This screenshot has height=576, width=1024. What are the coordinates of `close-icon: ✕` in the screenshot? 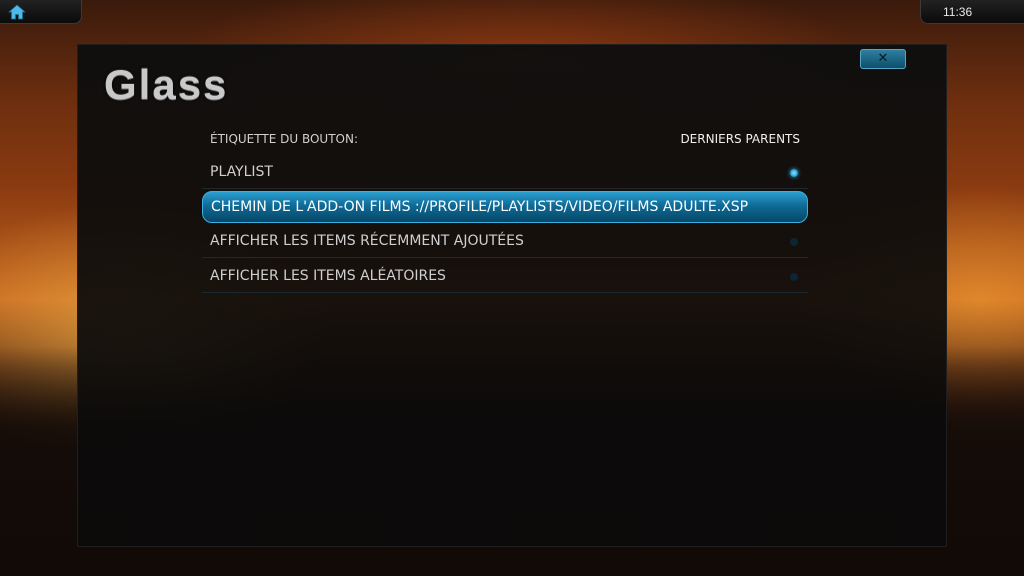 It's located at (883, 58).